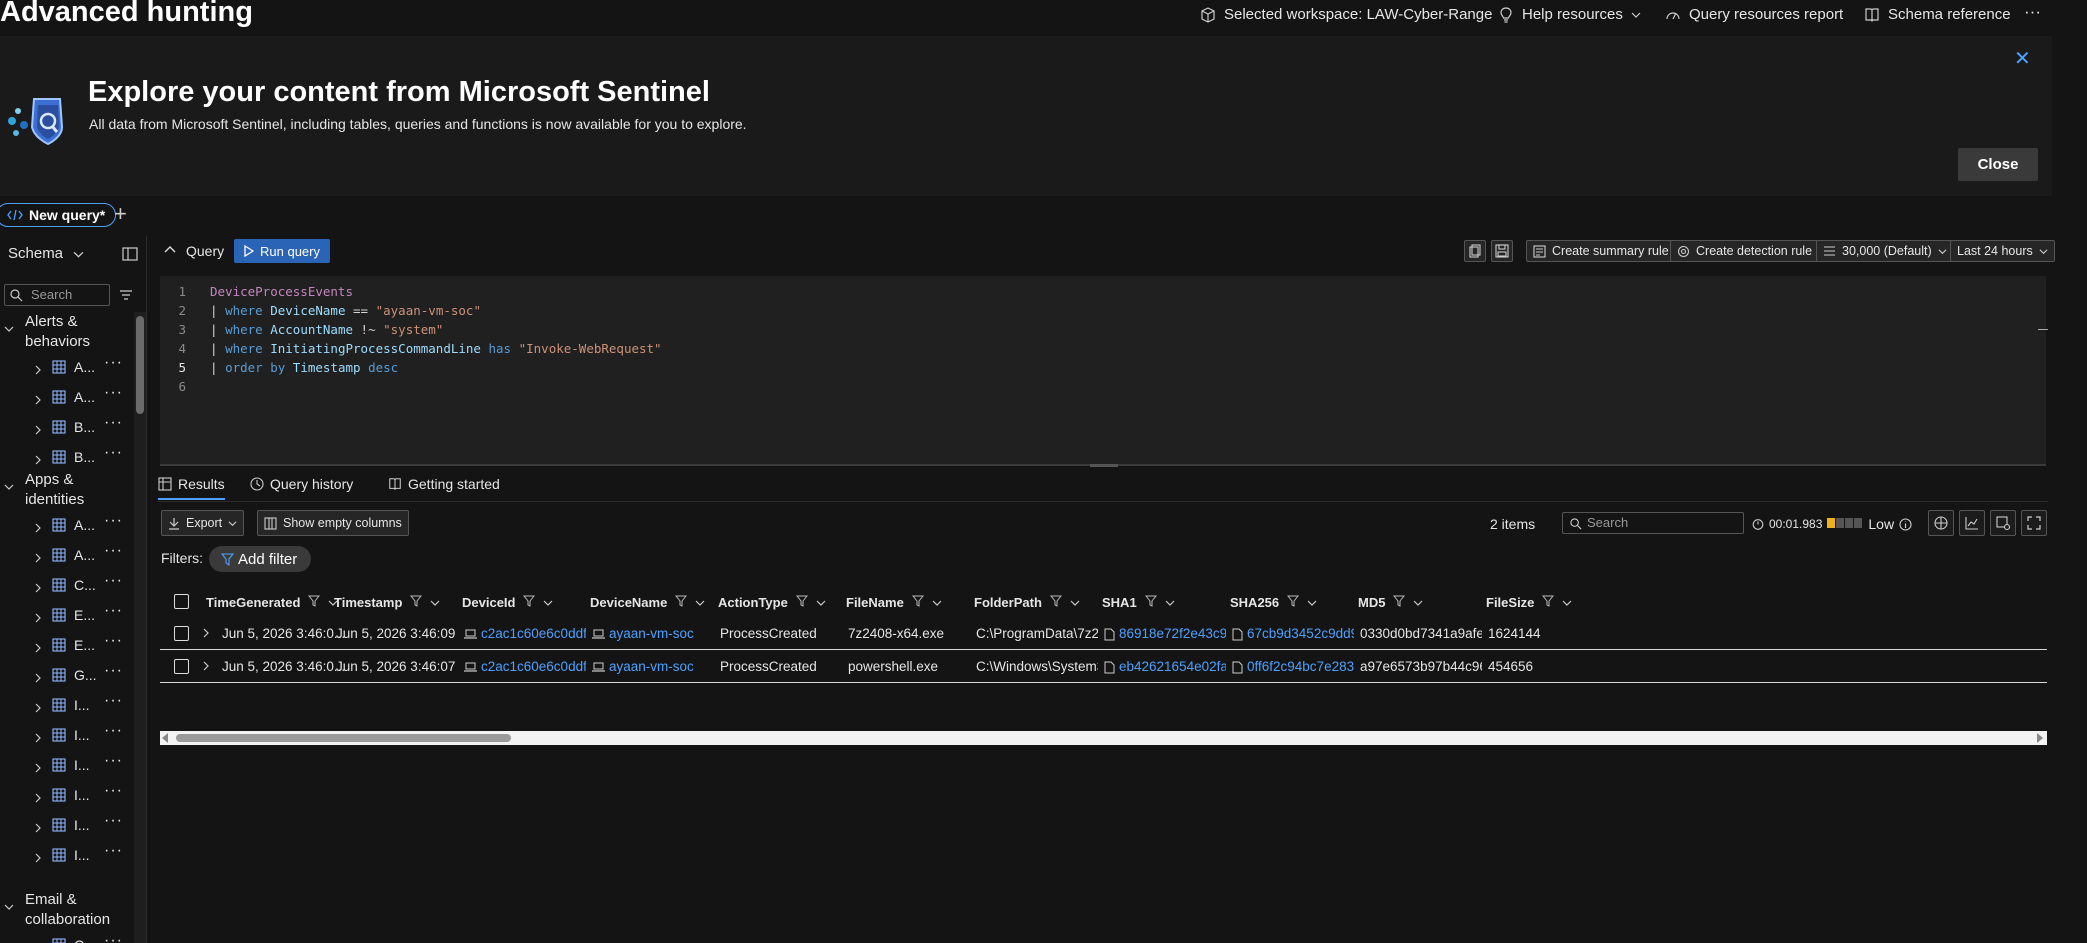  What do you see at coordinates (345, 310) in the screenshot?
I see `code-line: | where DeviceName == "ayaan-vm-soc"` at bounding box center [345, 310].